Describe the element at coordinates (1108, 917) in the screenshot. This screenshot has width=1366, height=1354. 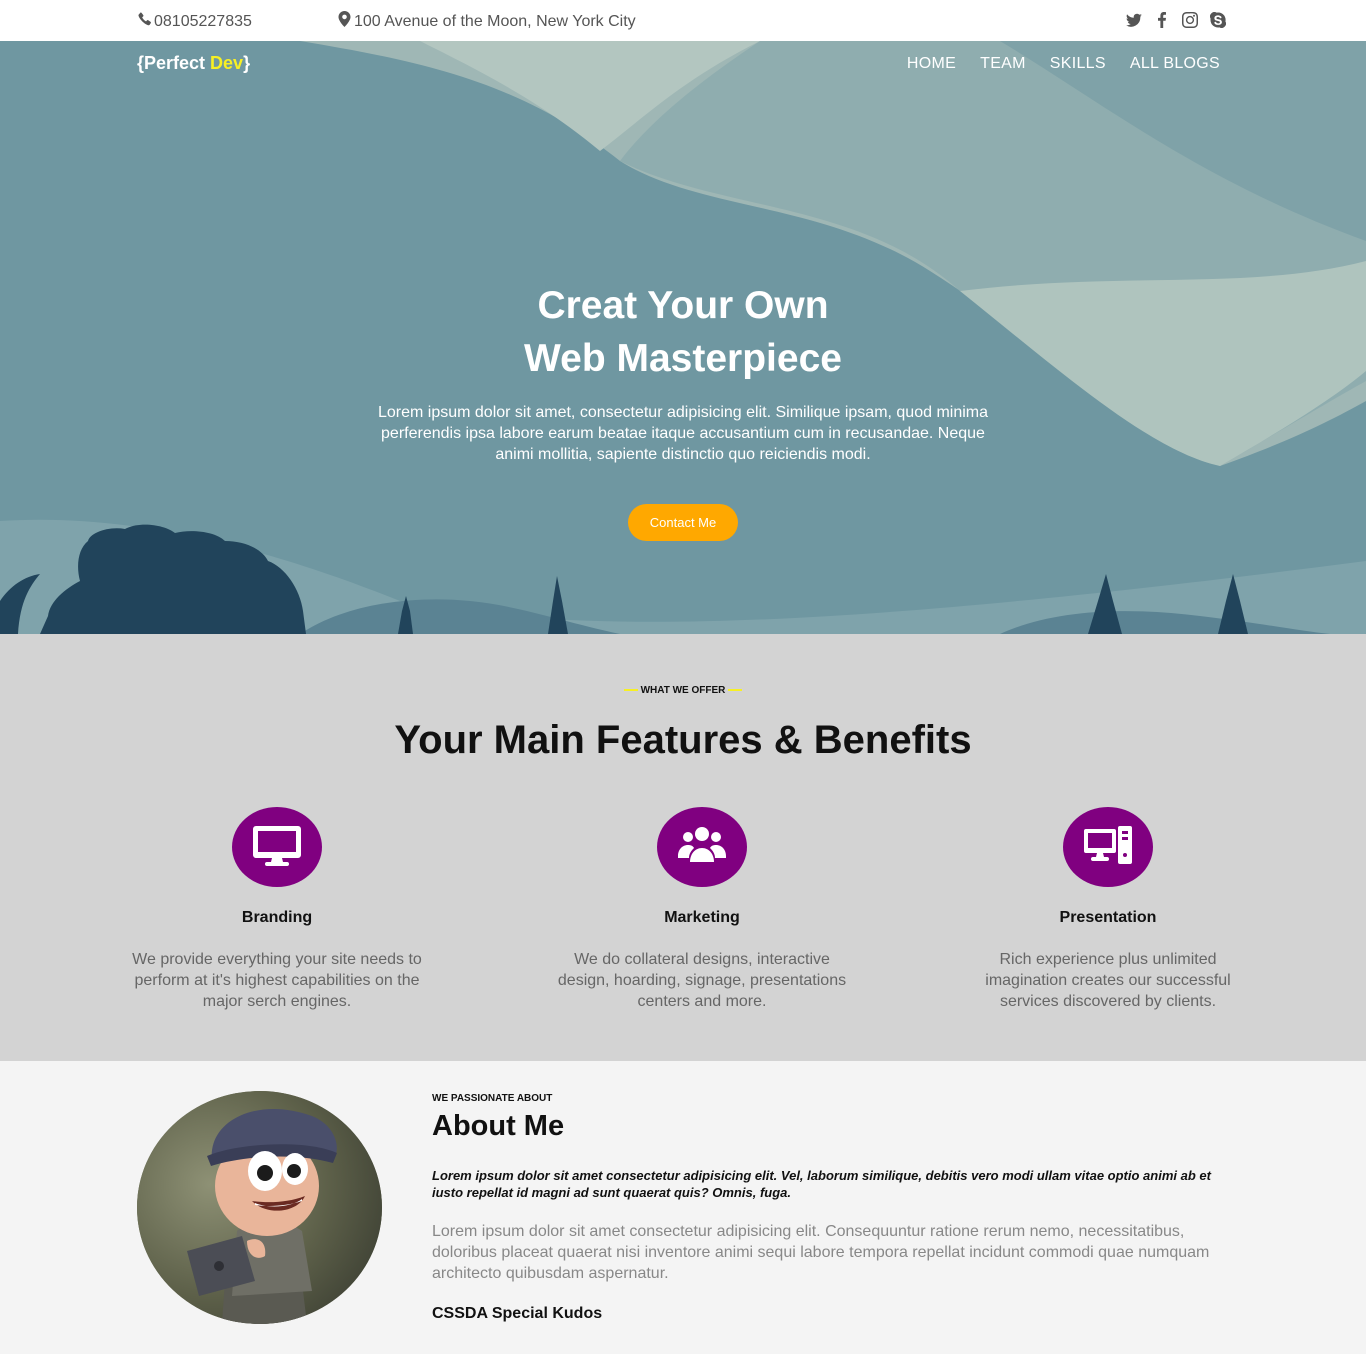
I see `feature-title: Presentation` at that location.